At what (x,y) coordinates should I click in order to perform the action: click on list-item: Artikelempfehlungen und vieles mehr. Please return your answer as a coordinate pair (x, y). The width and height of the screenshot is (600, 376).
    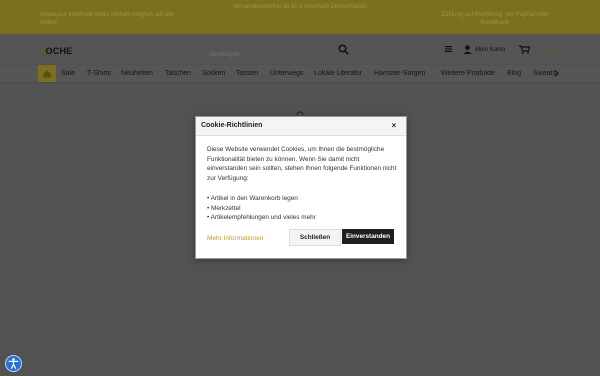
    Looking at the image, I should click on (303, 218).